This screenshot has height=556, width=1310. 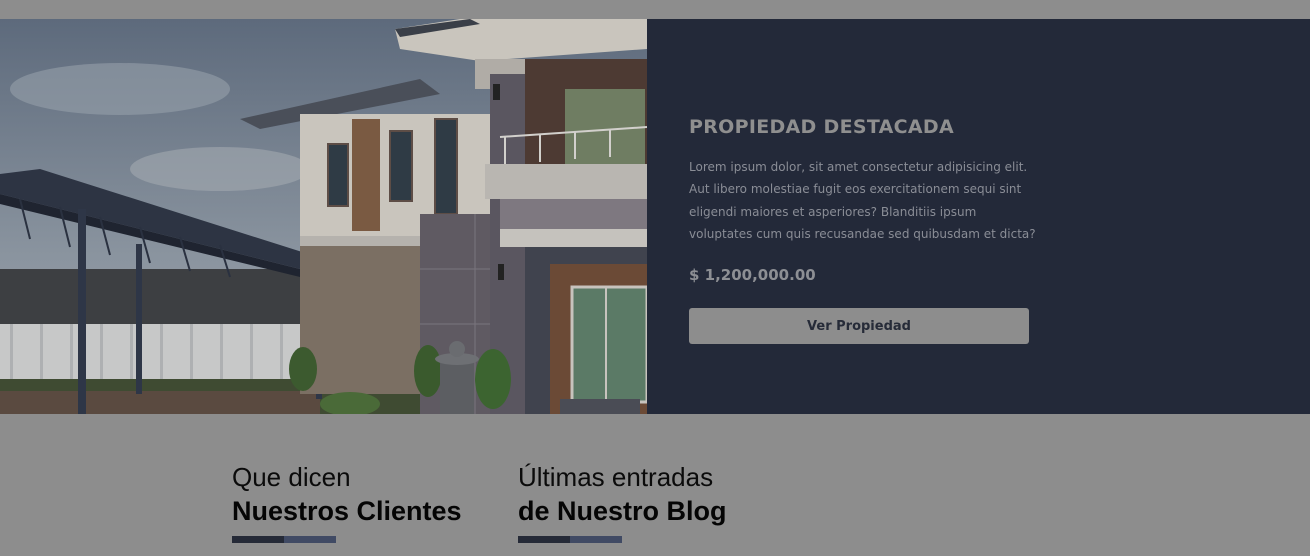 I want to click on blog-heading: Últimas entradas de Nuestro Blog, so click(x=622, y=501).